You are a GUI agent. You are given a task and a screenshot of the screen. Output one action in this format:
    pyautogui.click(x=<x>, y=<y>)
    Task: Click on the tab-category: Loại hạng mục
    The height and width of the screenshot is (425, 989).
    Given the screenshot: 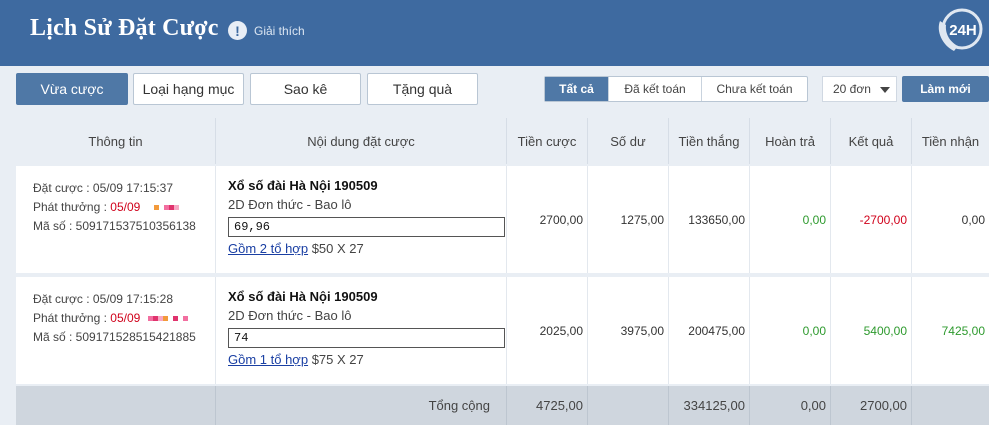 What is the action you would take?
    pyautogui.click(x=188, y=89)
    